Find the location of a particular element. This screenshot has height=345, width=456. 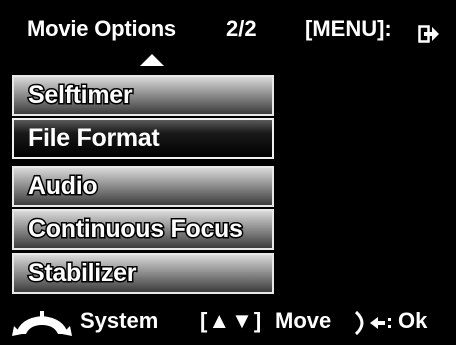

menu-item-label: Selftimer is located at coordinates (80, 95).